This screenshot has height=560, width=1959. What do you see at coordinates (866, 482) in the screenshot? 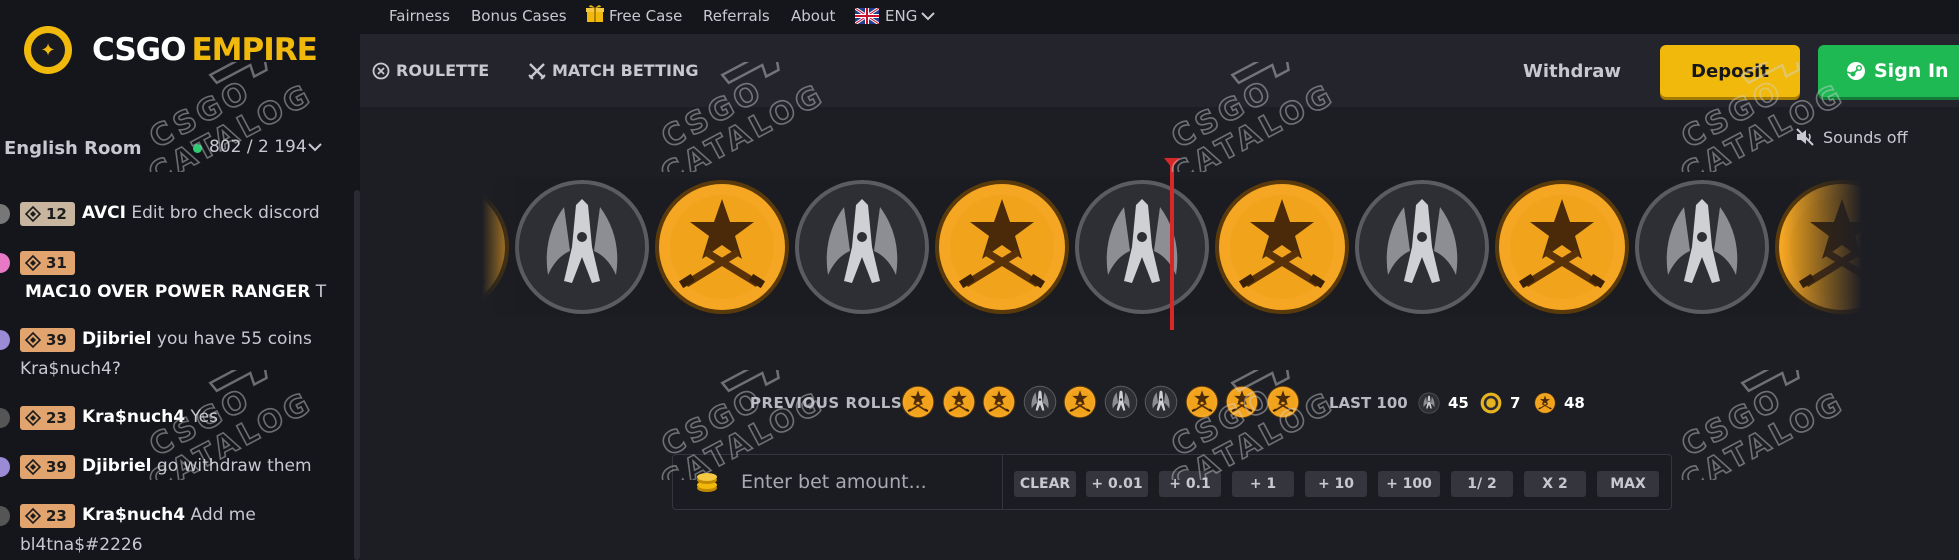
I see `bet-amount-input` at bounding box center [866, 482].